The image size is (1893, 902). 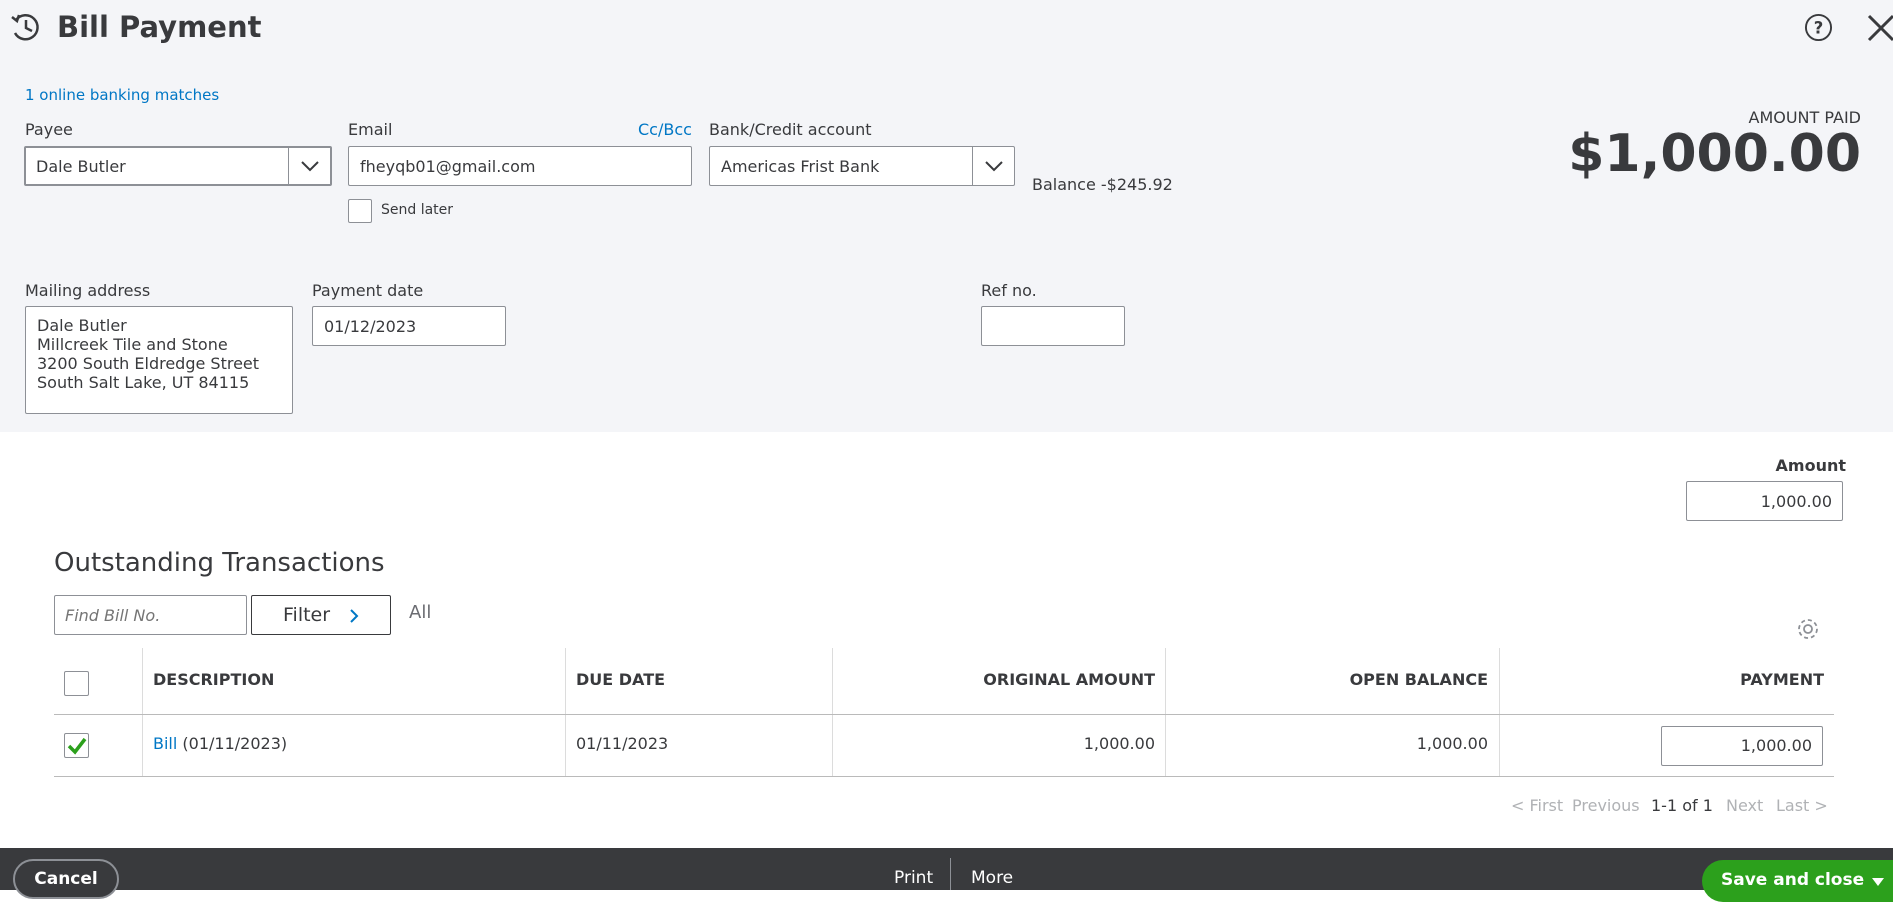 I want to click on footer-bar, so click(x=946, y=869).